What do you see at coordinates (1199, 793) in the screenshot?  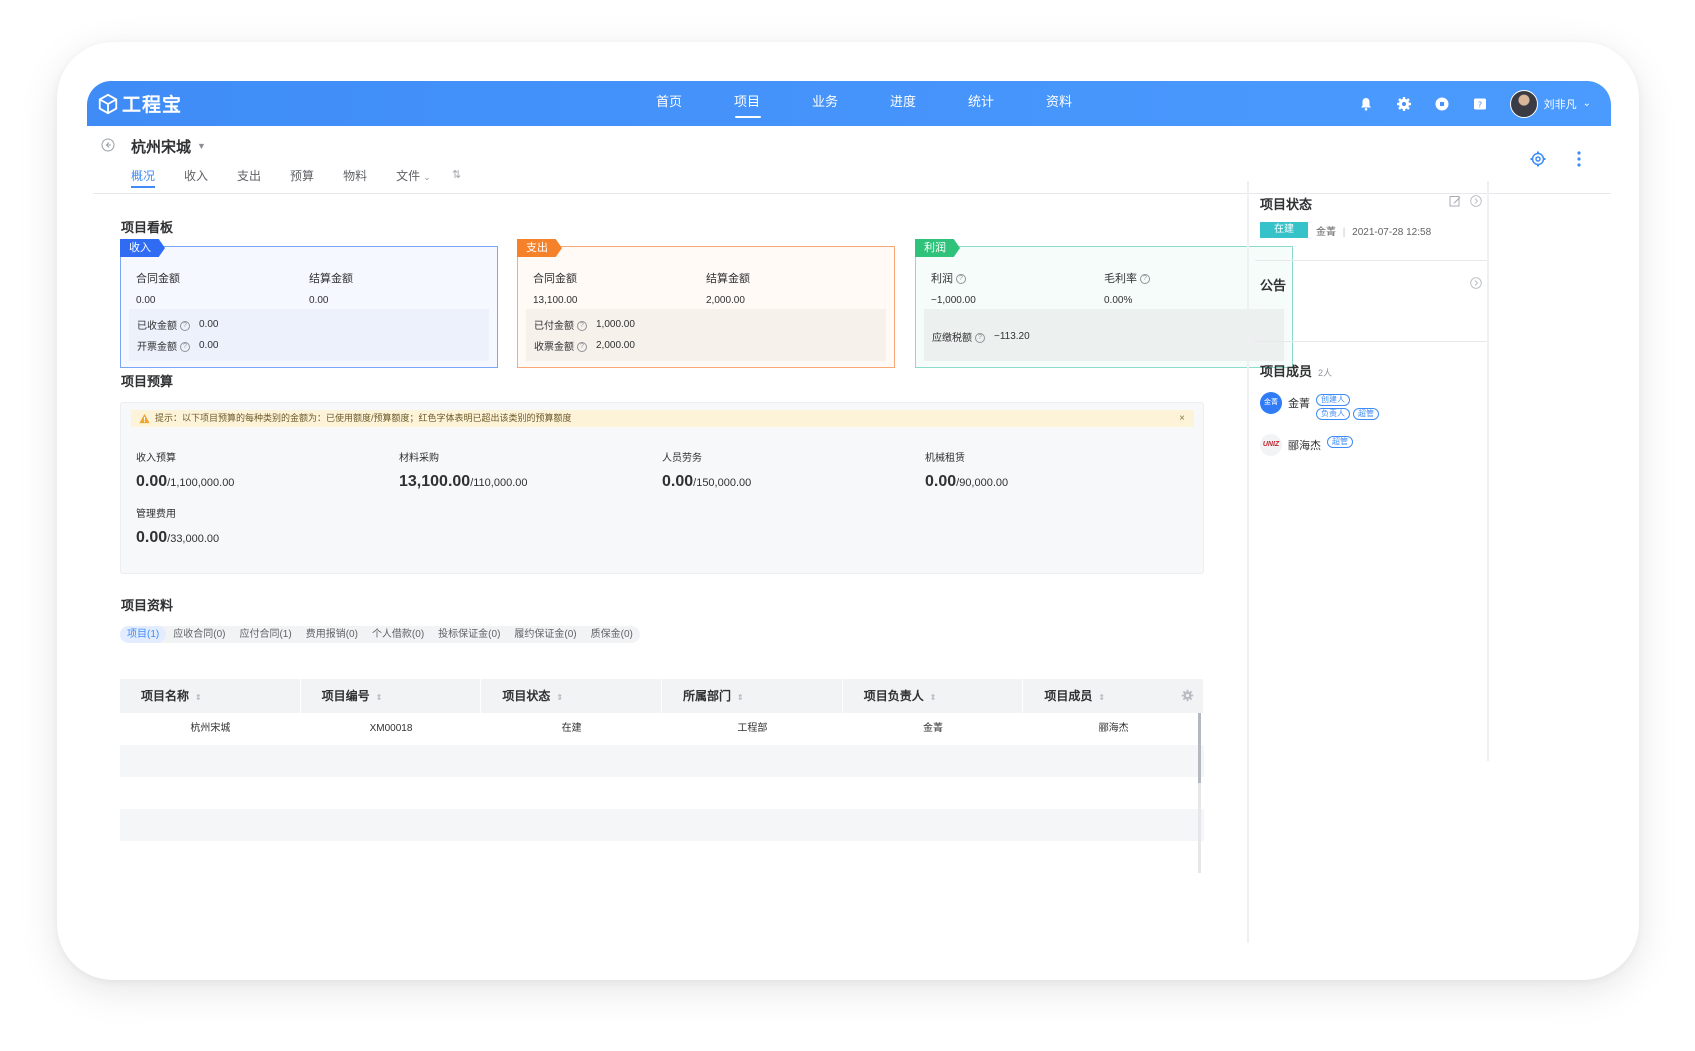 I see `table-scrollbar` at bounding box center [1199, 793].